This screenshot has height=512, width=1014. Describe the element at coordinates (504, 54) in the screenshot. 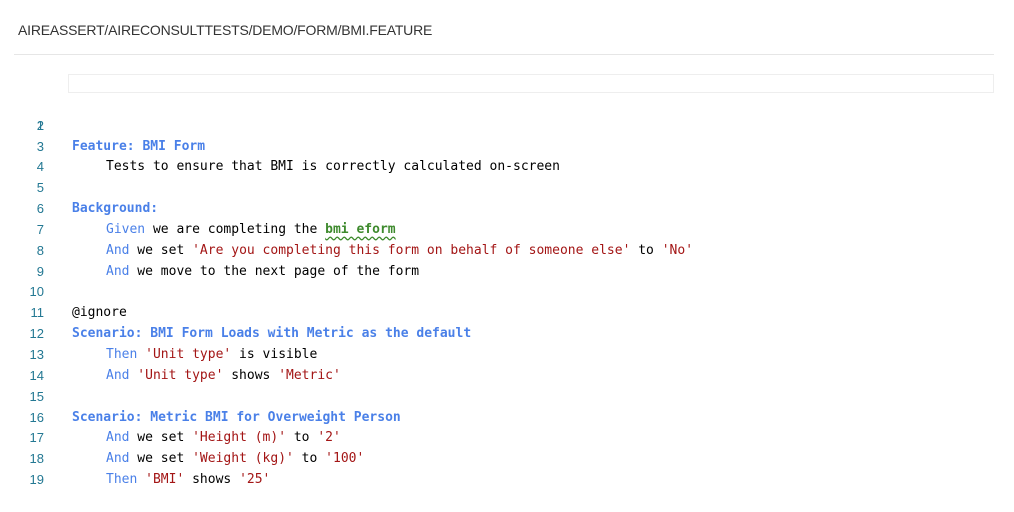

I see `header-divider` at that location.